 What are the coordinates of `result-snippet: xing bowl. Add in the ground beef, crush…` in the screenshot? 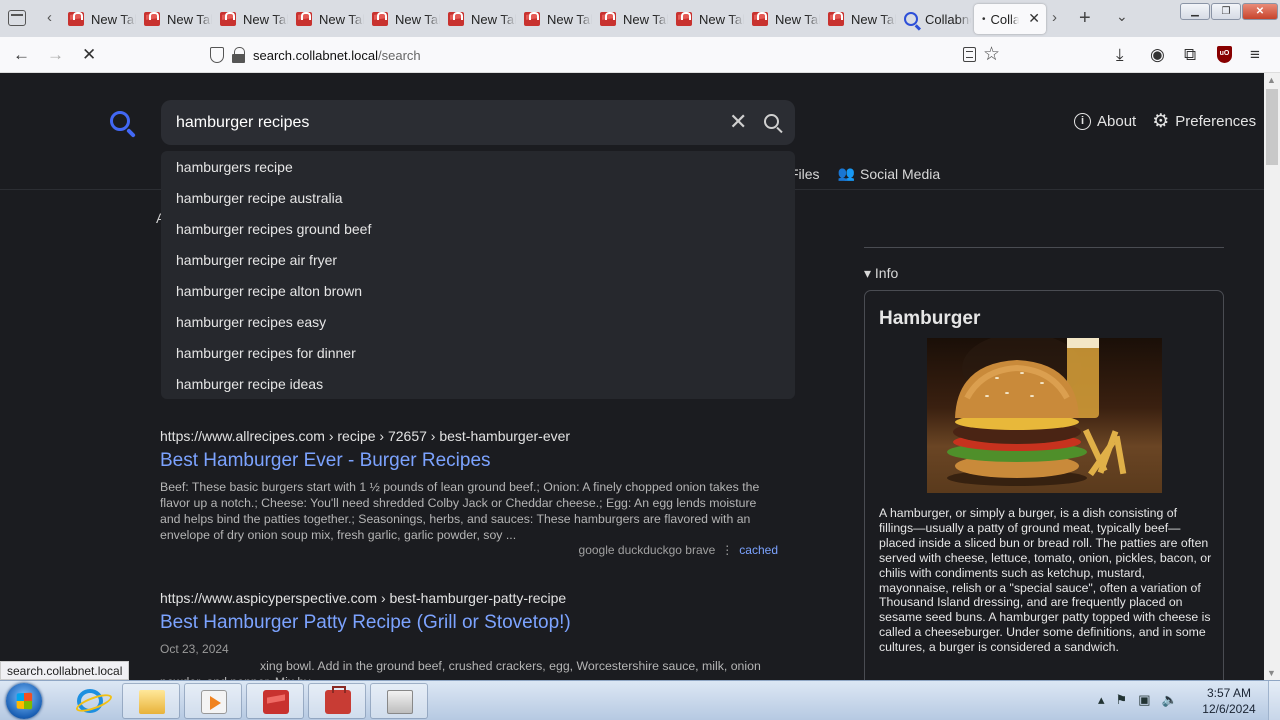 It's located at (460, 669).